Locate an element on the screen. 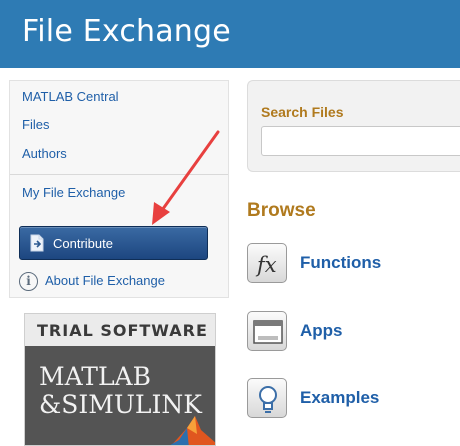 The width and height of the screenshot is (460, 446). sidebar-link-my-file-exchange: My File Exchange is located at coordinates (73, 192).